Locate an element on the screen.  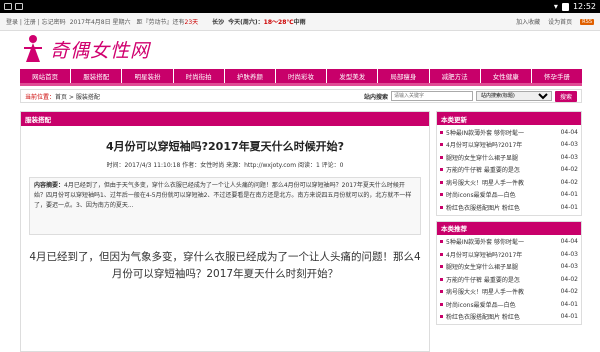
holiday-countdown: 距『劳动节』还有23天 is located at coordinates (167, 22).